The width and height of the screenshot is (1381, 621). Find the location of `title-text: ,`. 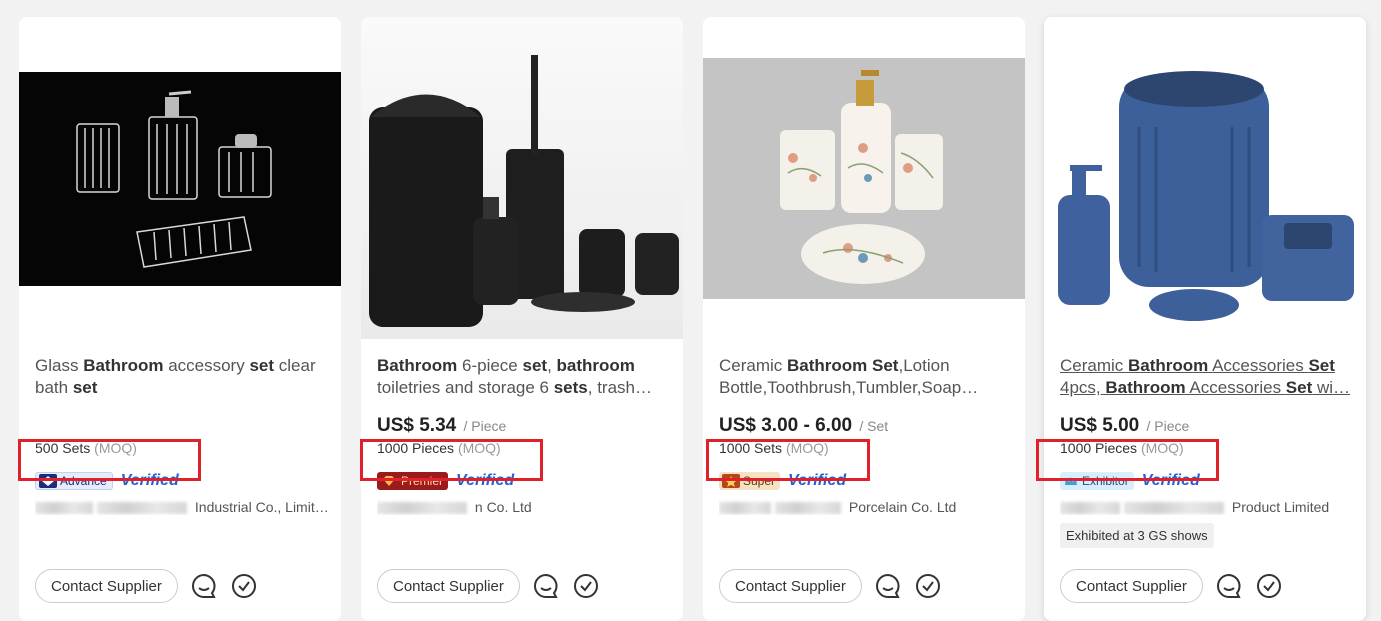

title-text: , is located at coordinates (552, 365).